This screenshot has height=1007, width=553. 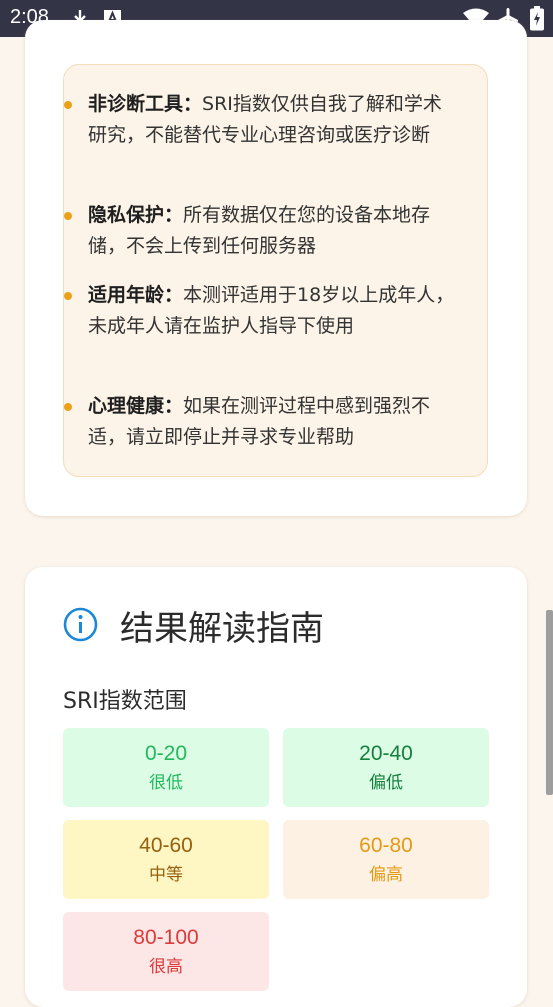 What do you see at coordinates (136, 104) in the screenshot?
I see `notice-title: 非诊断工具` at bounding box center [136, 104].